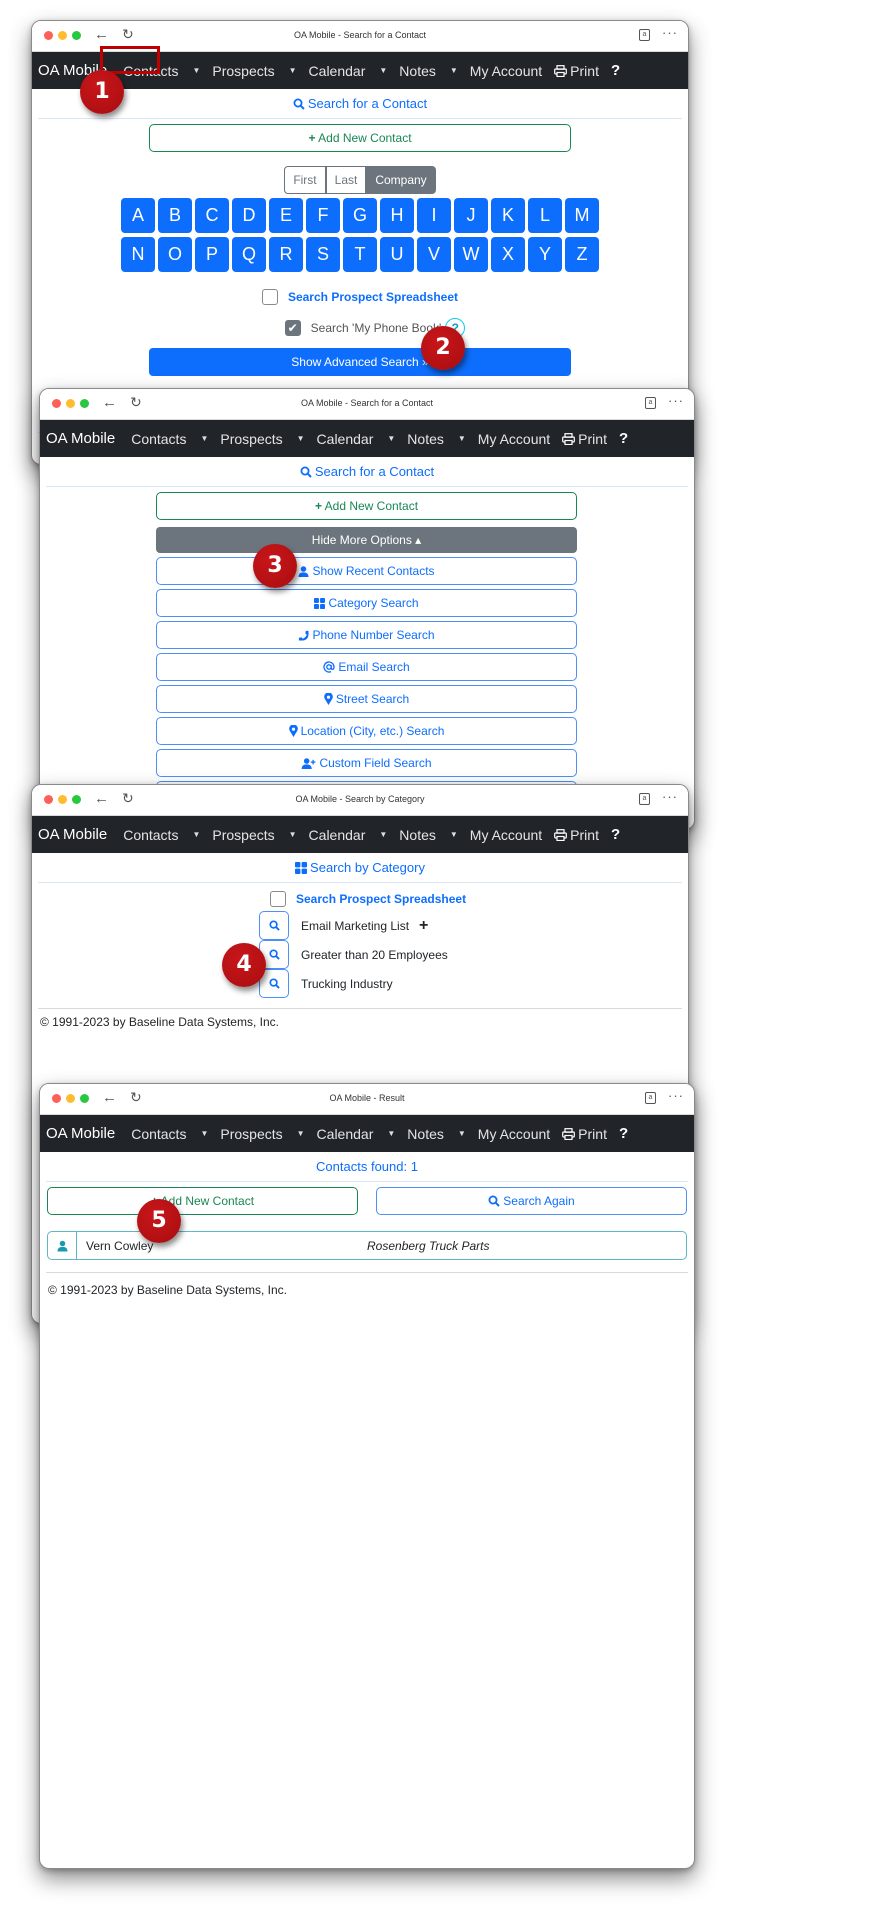 This screenshot has height=1918, width=889. Describe the element at coordinates (366, 571) in the screenshot. I see `option-show-recent-contacts-button: Show Recent Contacts` at that location.